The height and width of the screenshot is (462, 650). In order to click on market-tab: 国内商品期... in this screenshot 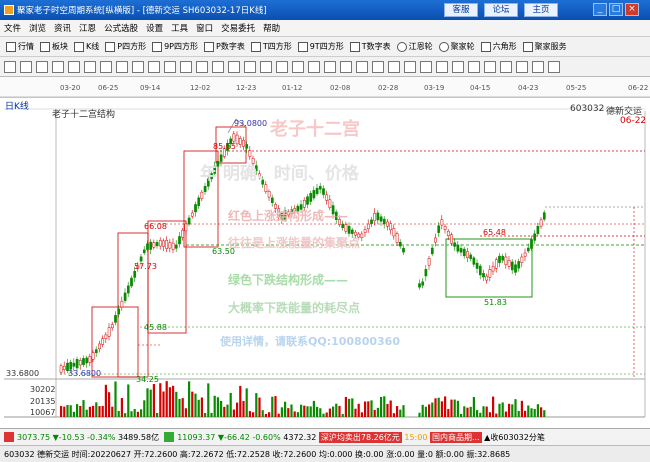, I will do `click(455, 437)`.